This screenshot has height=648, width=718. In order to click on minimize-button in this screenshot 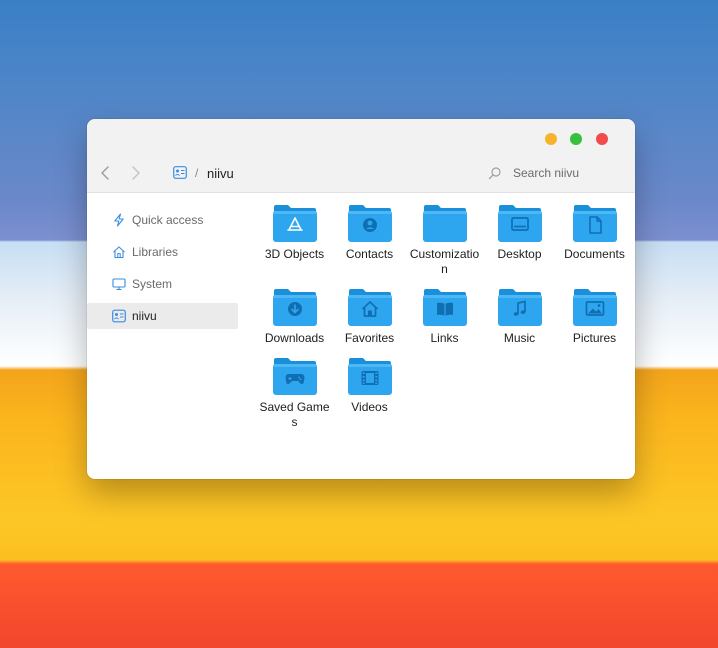, I will do `click(551, 139)`.